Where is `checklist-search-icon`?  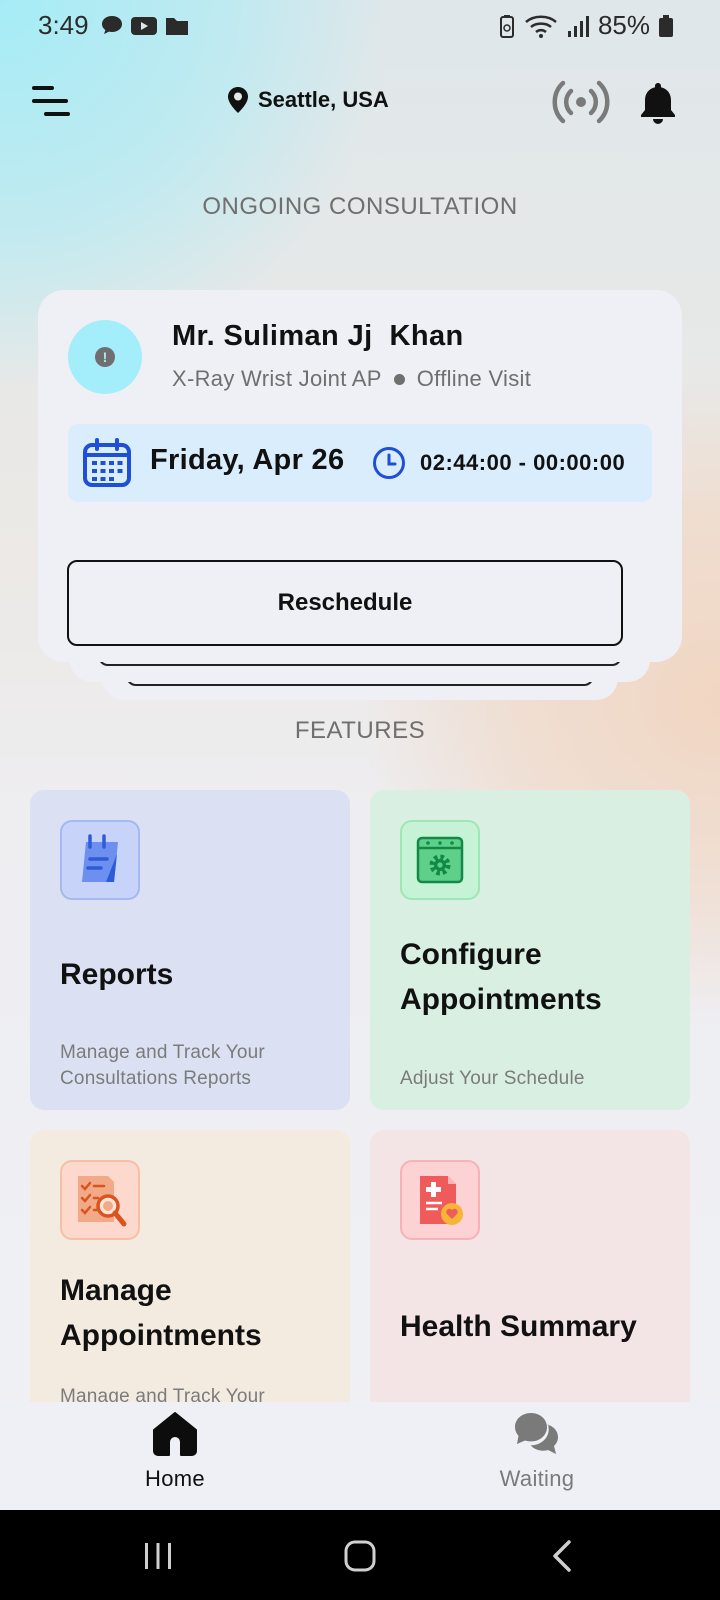
checklist-search-icon is located at coordinates (100, 1200).